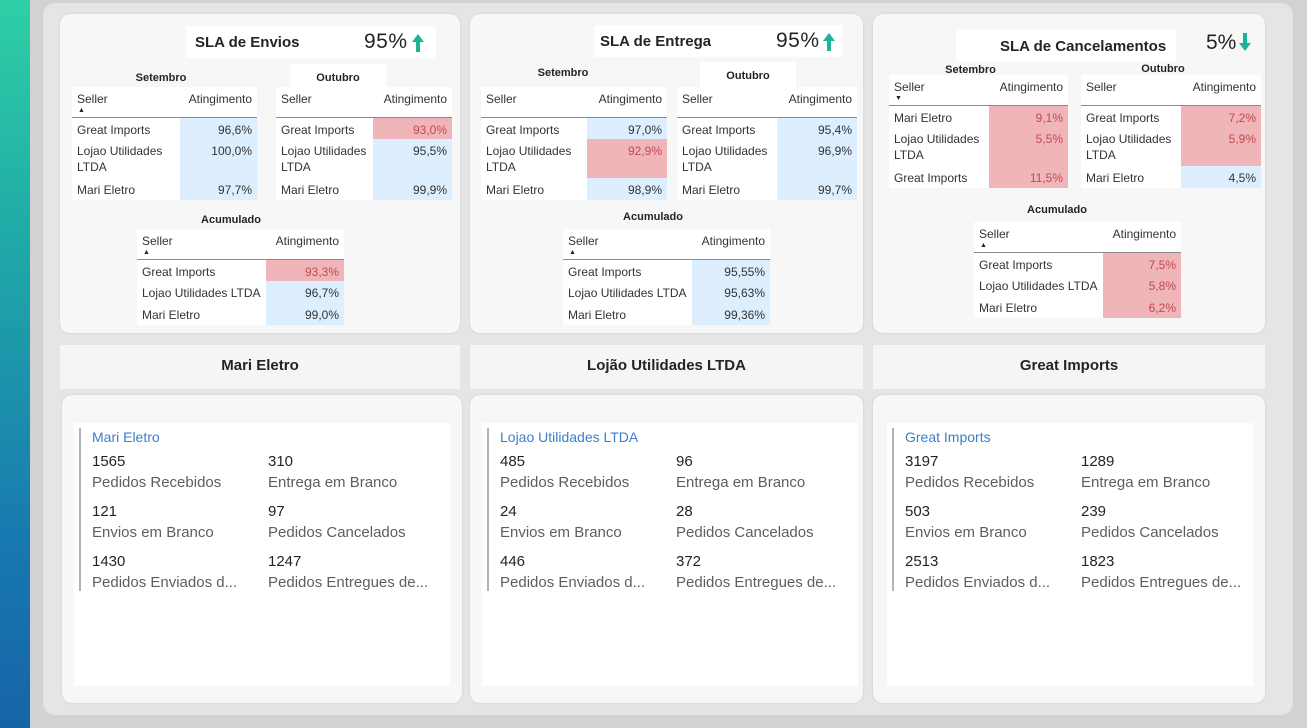 The height and width of the screenshot is (728, 1307). I want to click on value-cell: 5,9%, so click(1221, 146).